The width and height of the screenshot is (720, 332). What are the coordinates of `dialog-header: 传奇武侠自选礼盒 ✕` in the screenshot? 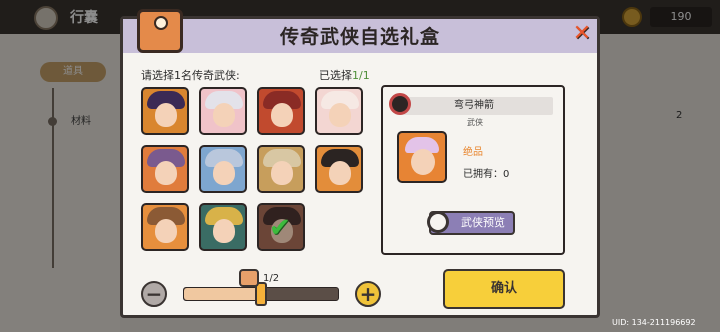 It's located at (360, 31).